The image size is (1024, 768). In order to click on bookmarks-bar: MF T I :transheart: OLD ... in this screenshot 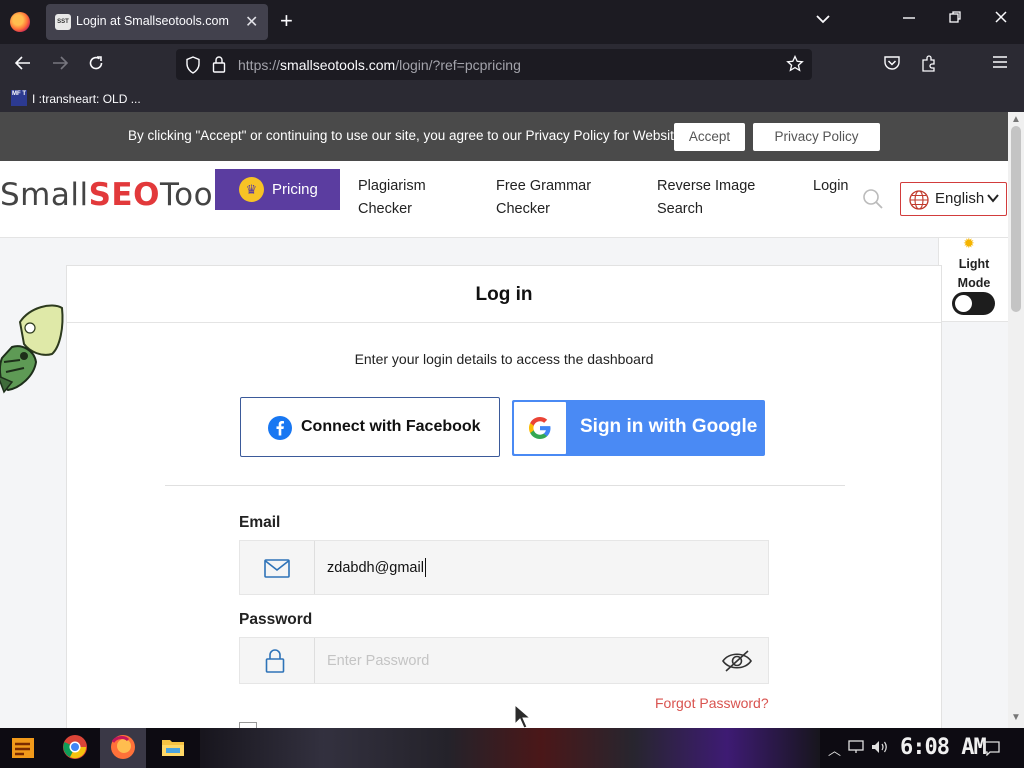, I will do `click(512, 99)`.